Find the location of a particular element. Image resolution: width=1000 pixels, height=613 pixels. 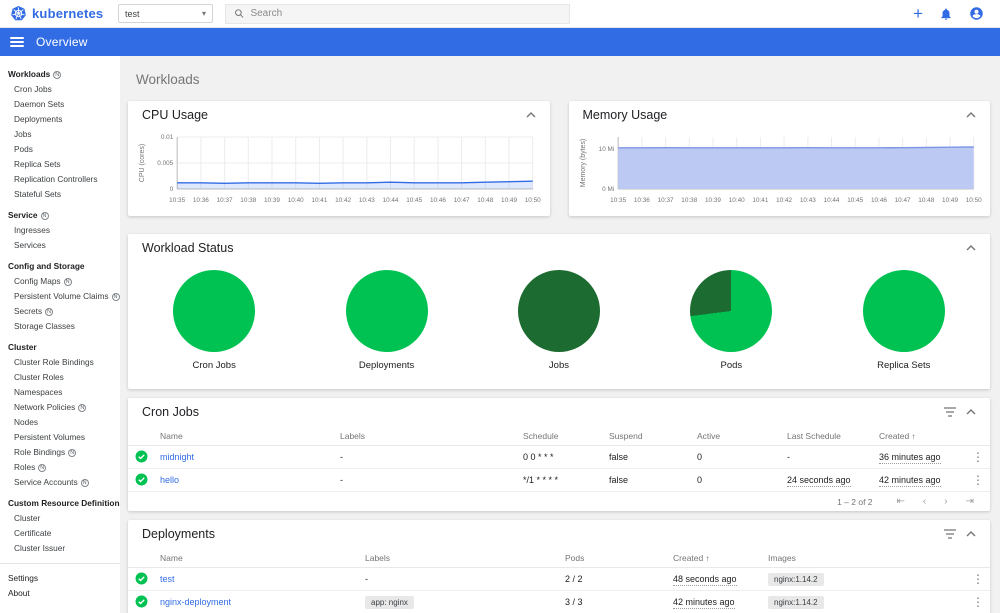

sidebar-item-secrets: Secrets N is located at coordinates (60, 311).